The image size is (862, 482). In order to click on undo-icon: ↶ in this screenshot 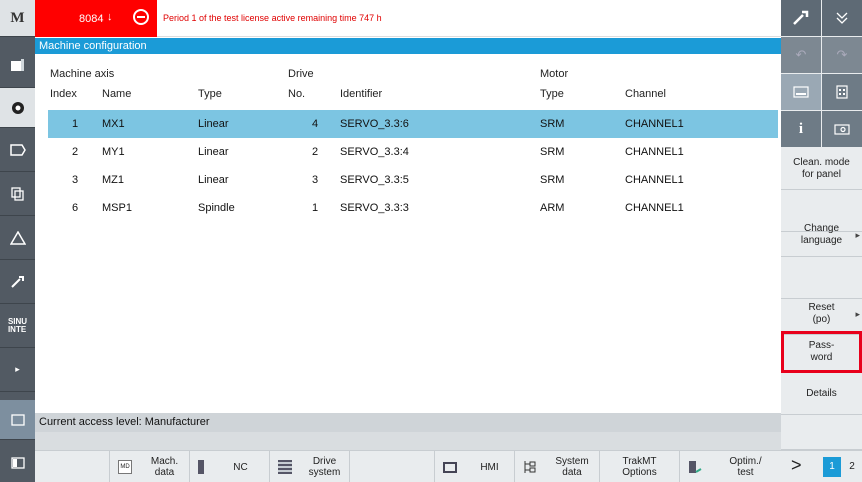, I will do `click(801, 54)`.